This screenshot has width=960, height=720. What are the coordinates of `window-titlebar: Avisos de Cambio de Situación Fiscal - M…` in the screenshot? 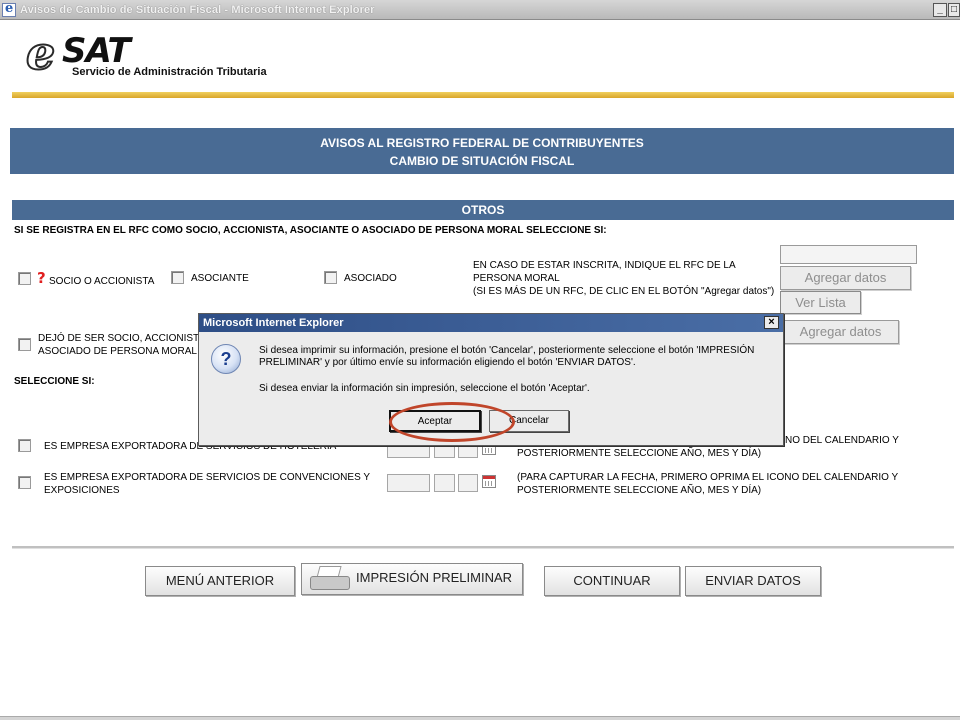 It's located at (480, 10).